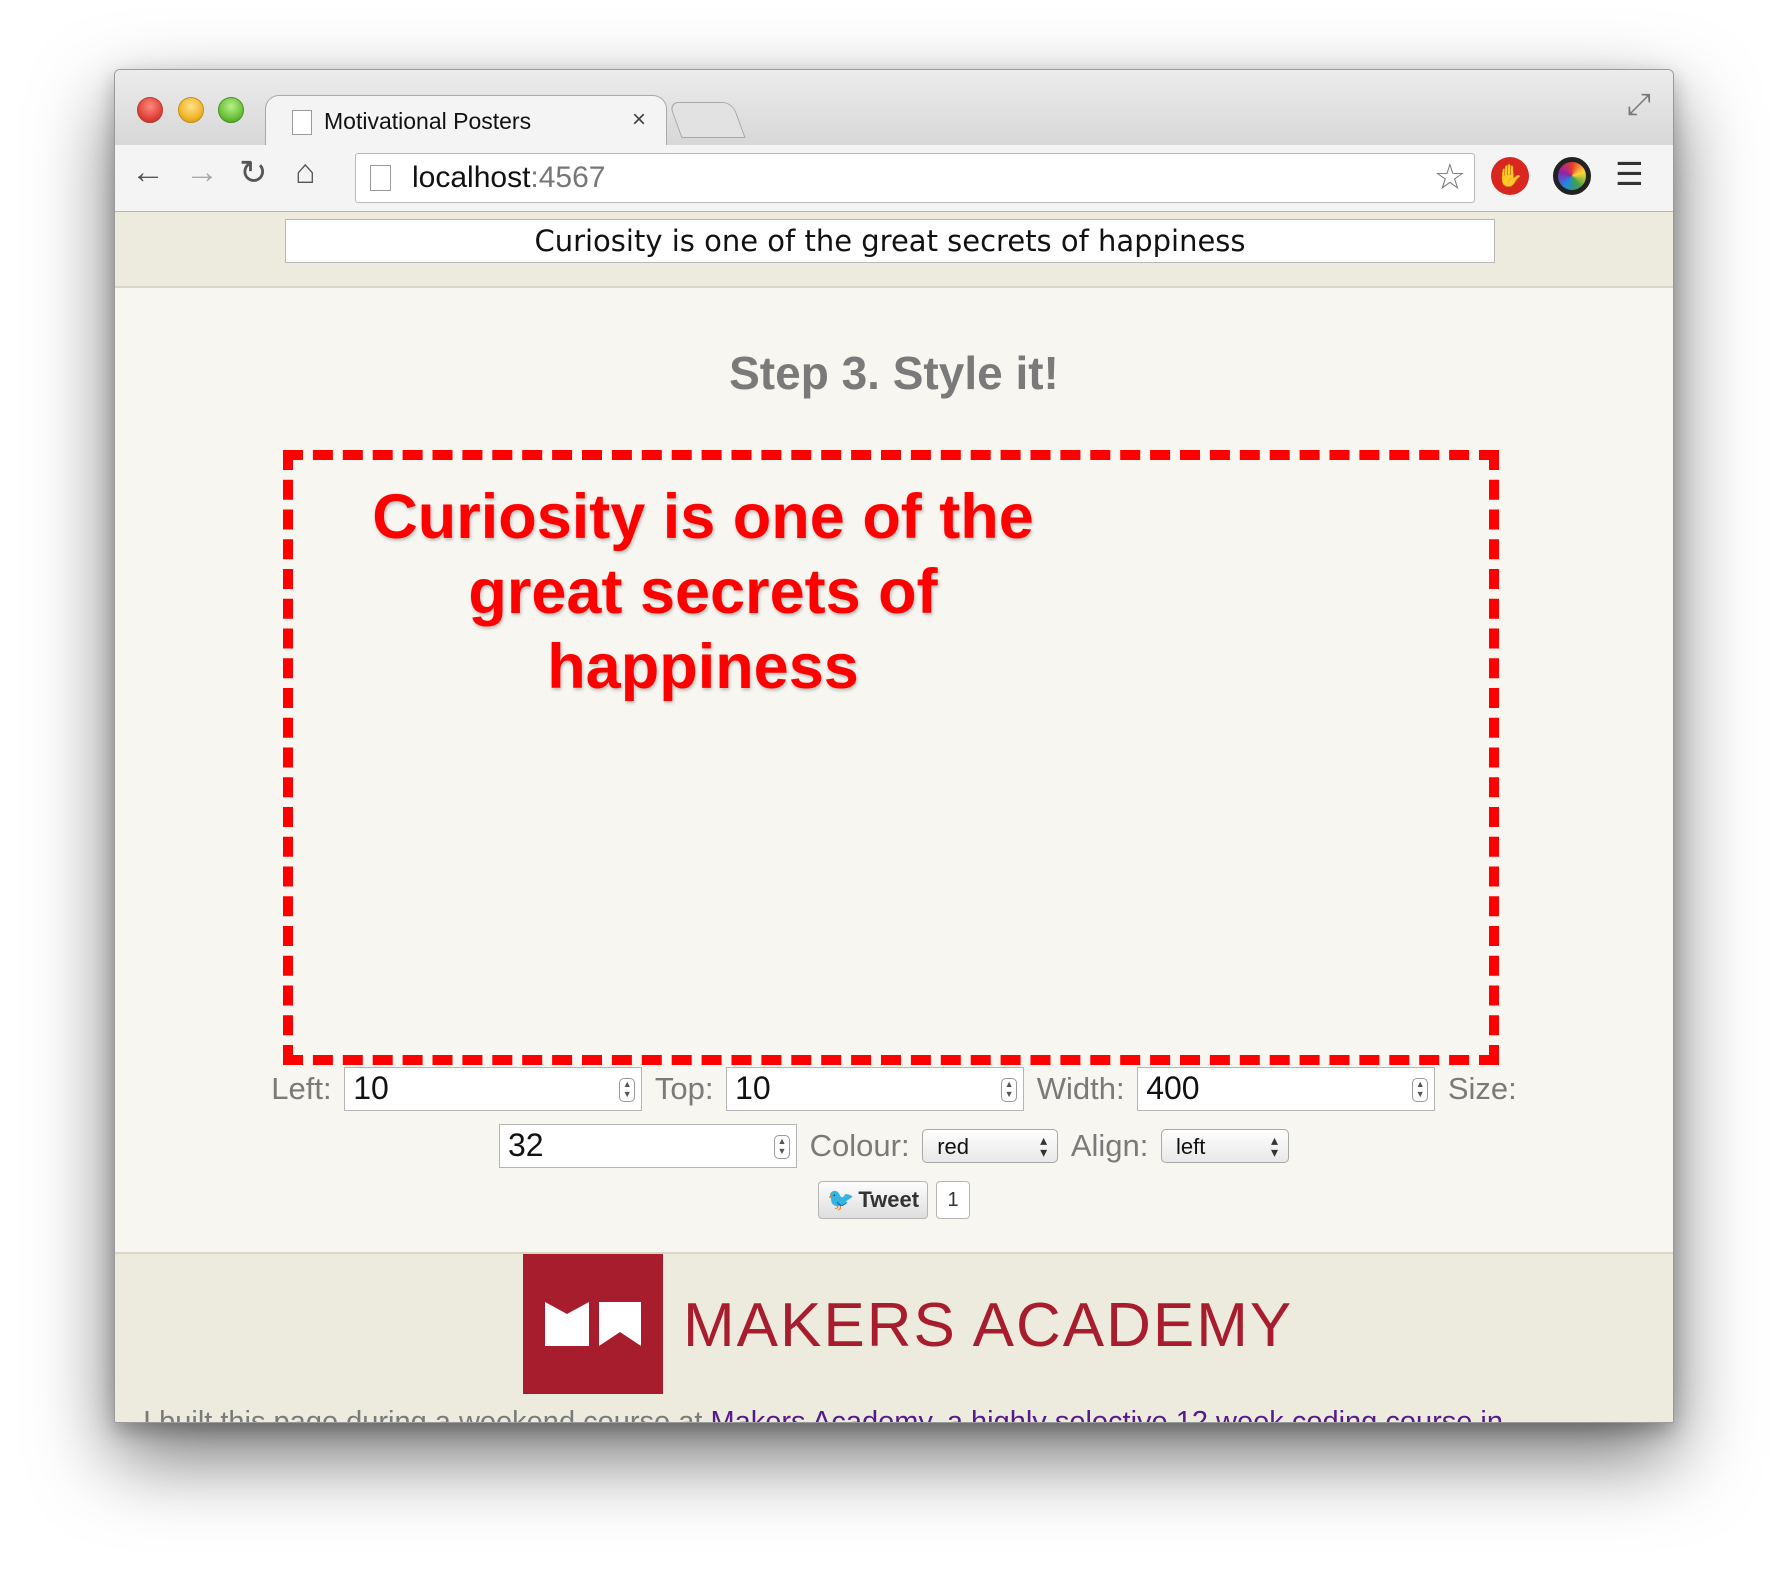  What do you see at coordinates (1080, 1088) in the screenshot?
I see `width-label: Width:` at bounding box center [1080, 1088].